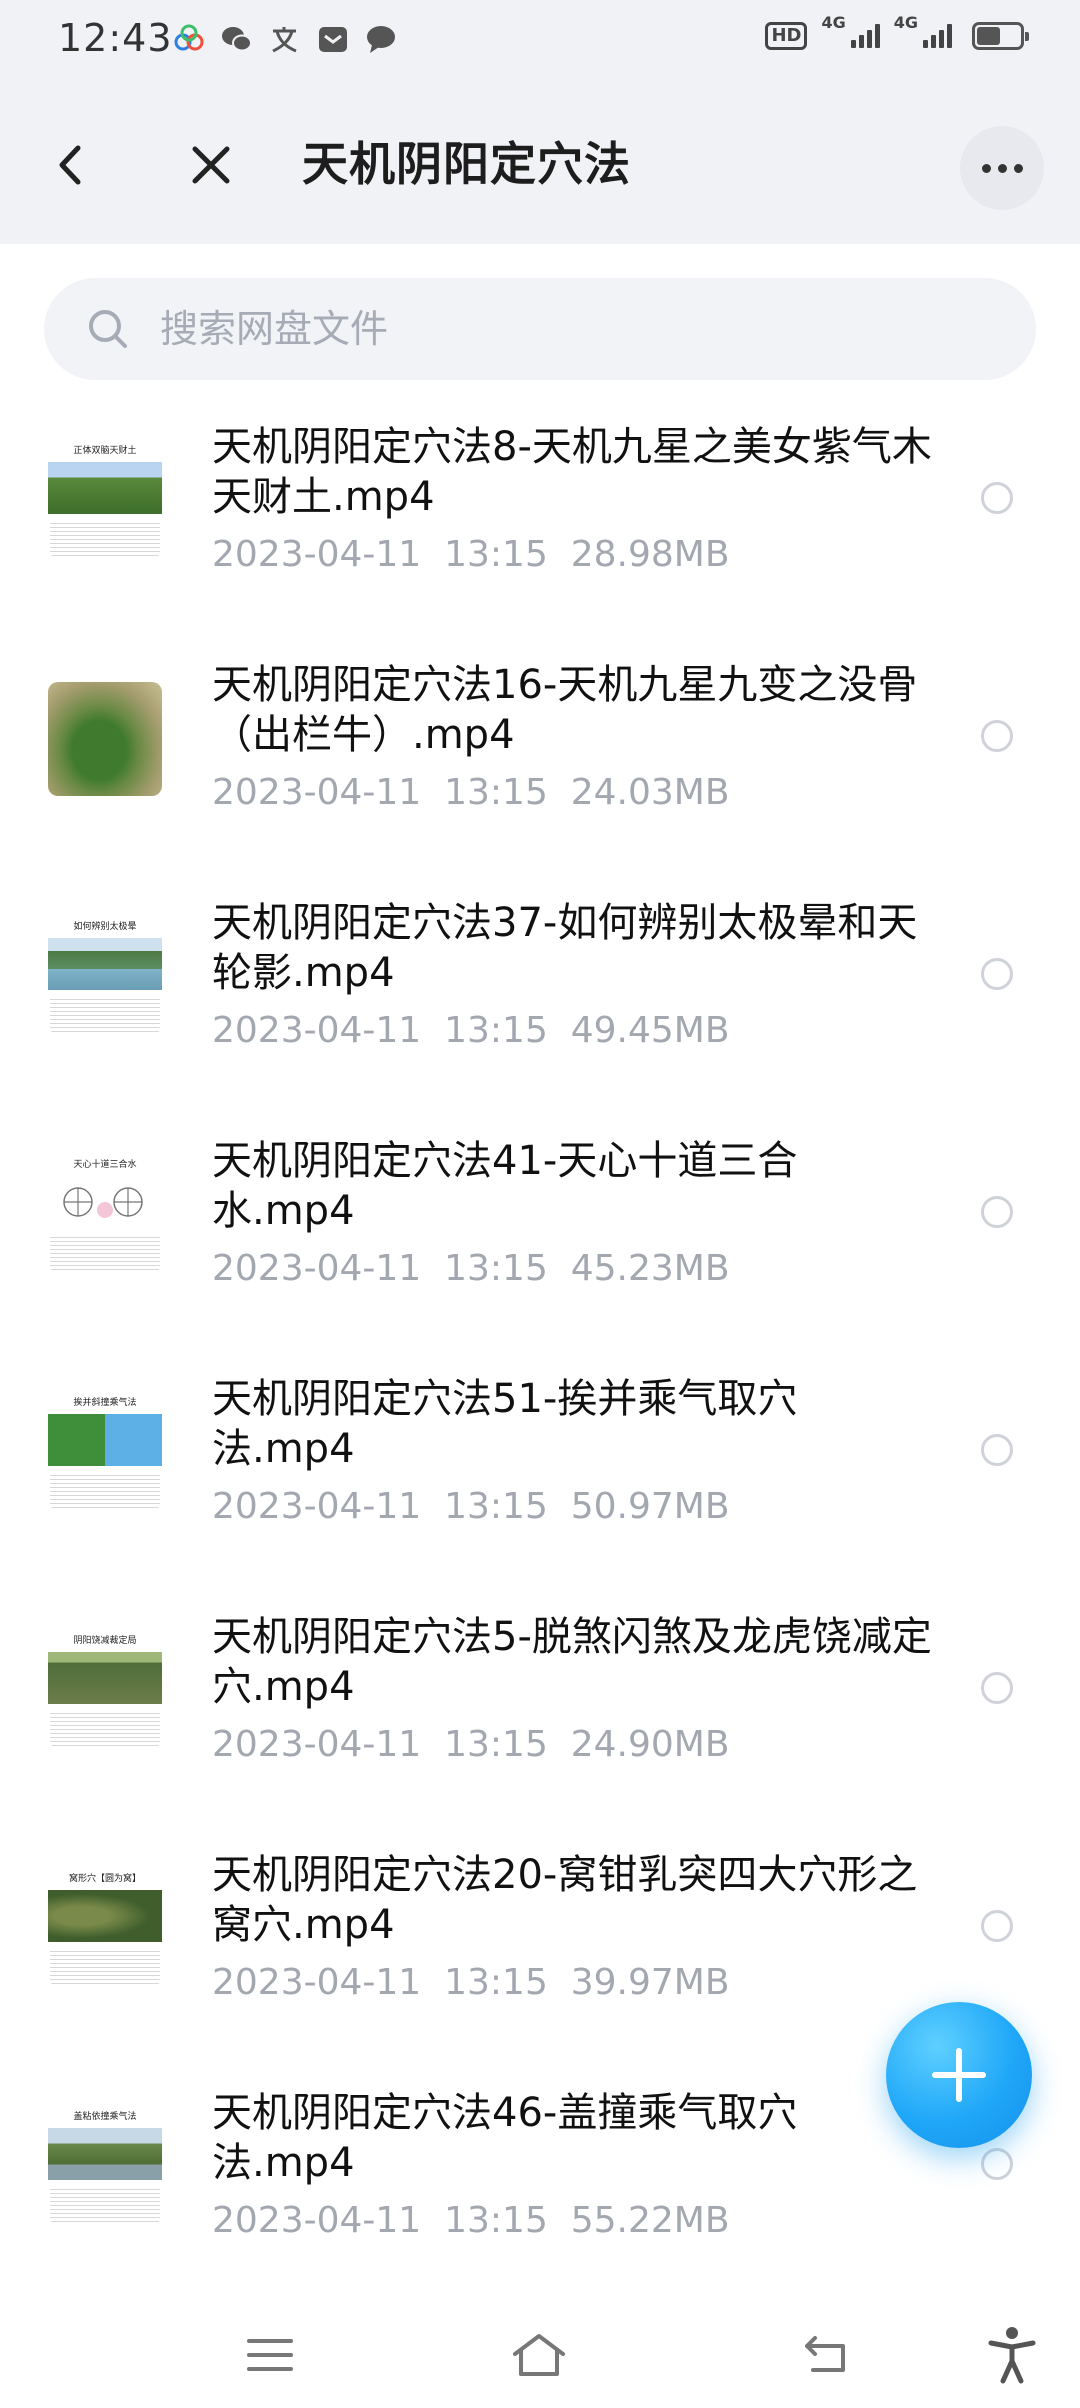 The width and height of the screenshot is (1080, 2408). Describe the element at coordinates (565, 1900) in the screenshot. I see `file-name: 天机阴阳定穴法20-窝钳乳突四大穴形之窝穴.mp4` at that location.